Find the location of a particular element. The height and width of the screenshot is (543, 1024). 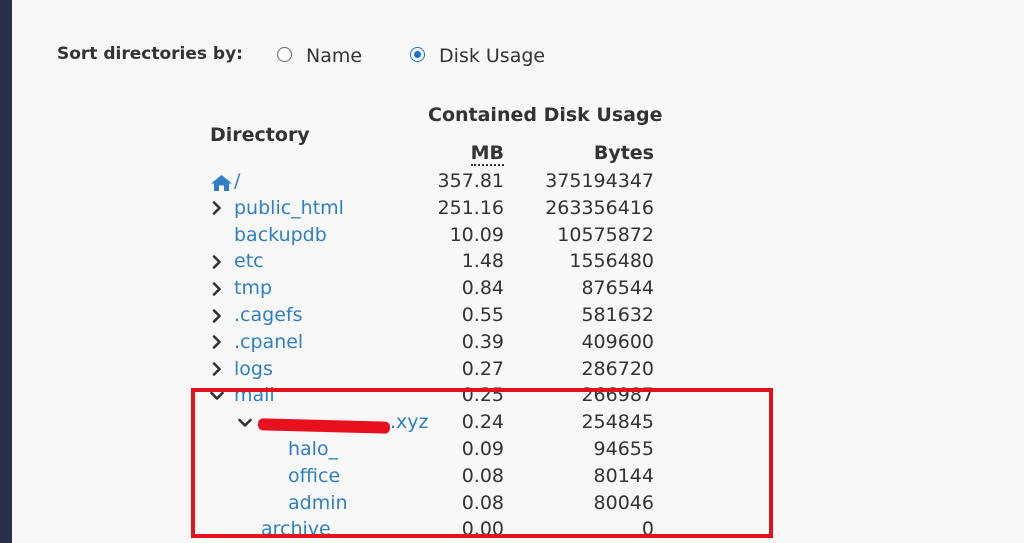

mb-value: 0.55 is located at coordinates (482, 315).